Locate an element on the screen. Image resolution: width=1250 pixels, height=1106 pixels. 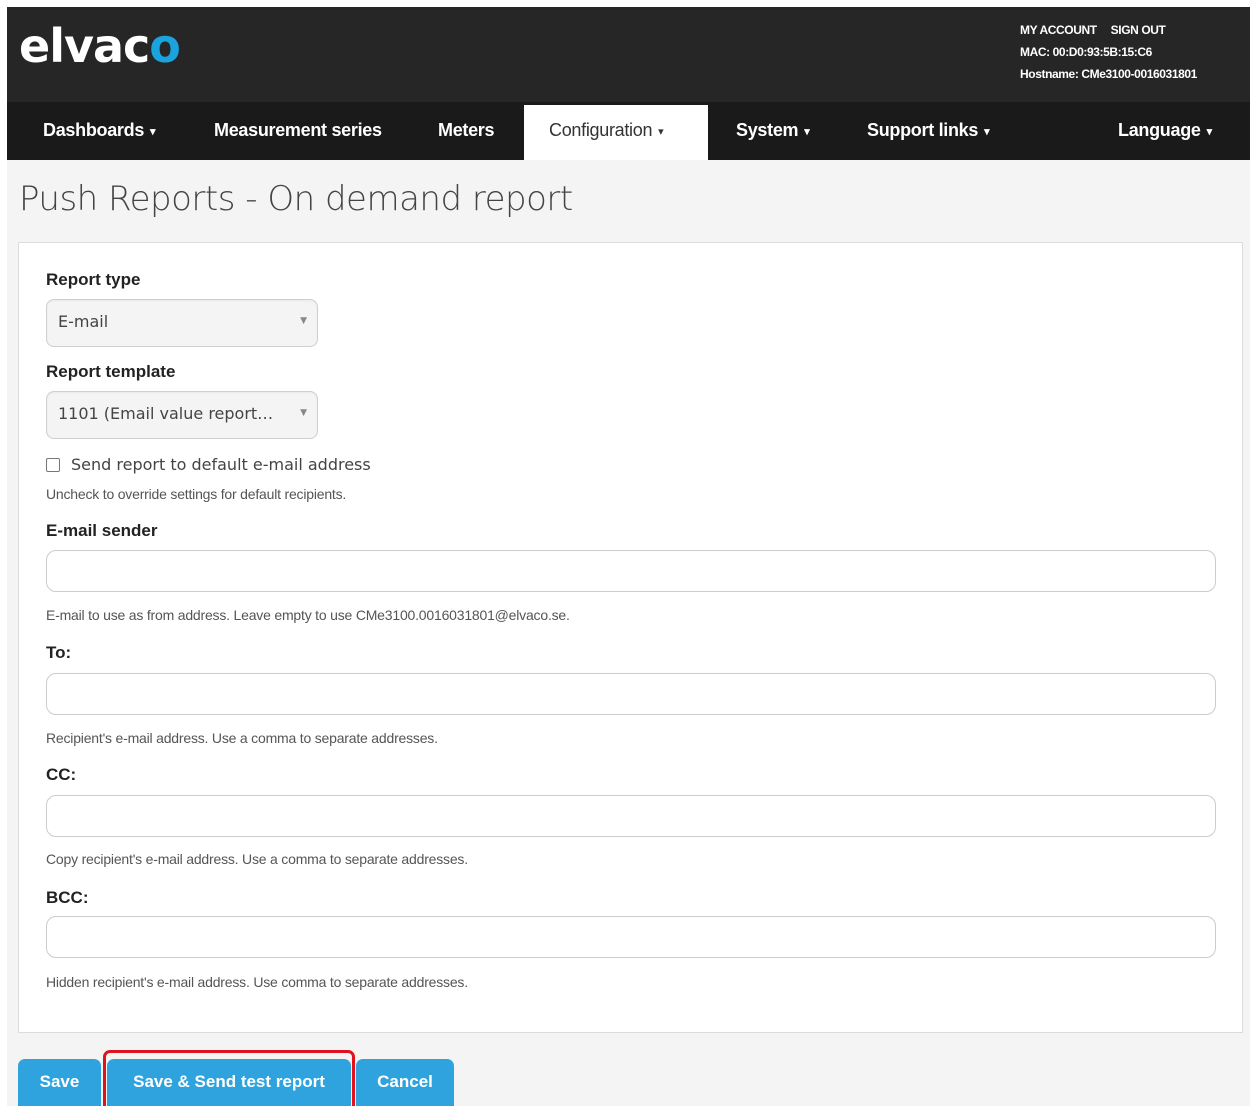
report-template-label: Report template is located at coordinates (111, 371).